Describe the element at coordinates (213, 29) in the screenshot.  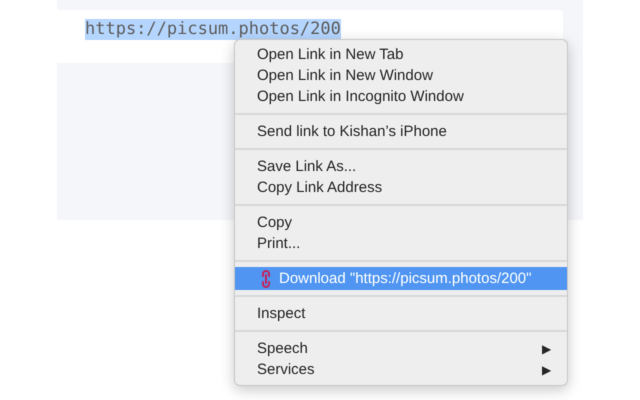
I see `url-text: https://picsum.photos/200` at that location.